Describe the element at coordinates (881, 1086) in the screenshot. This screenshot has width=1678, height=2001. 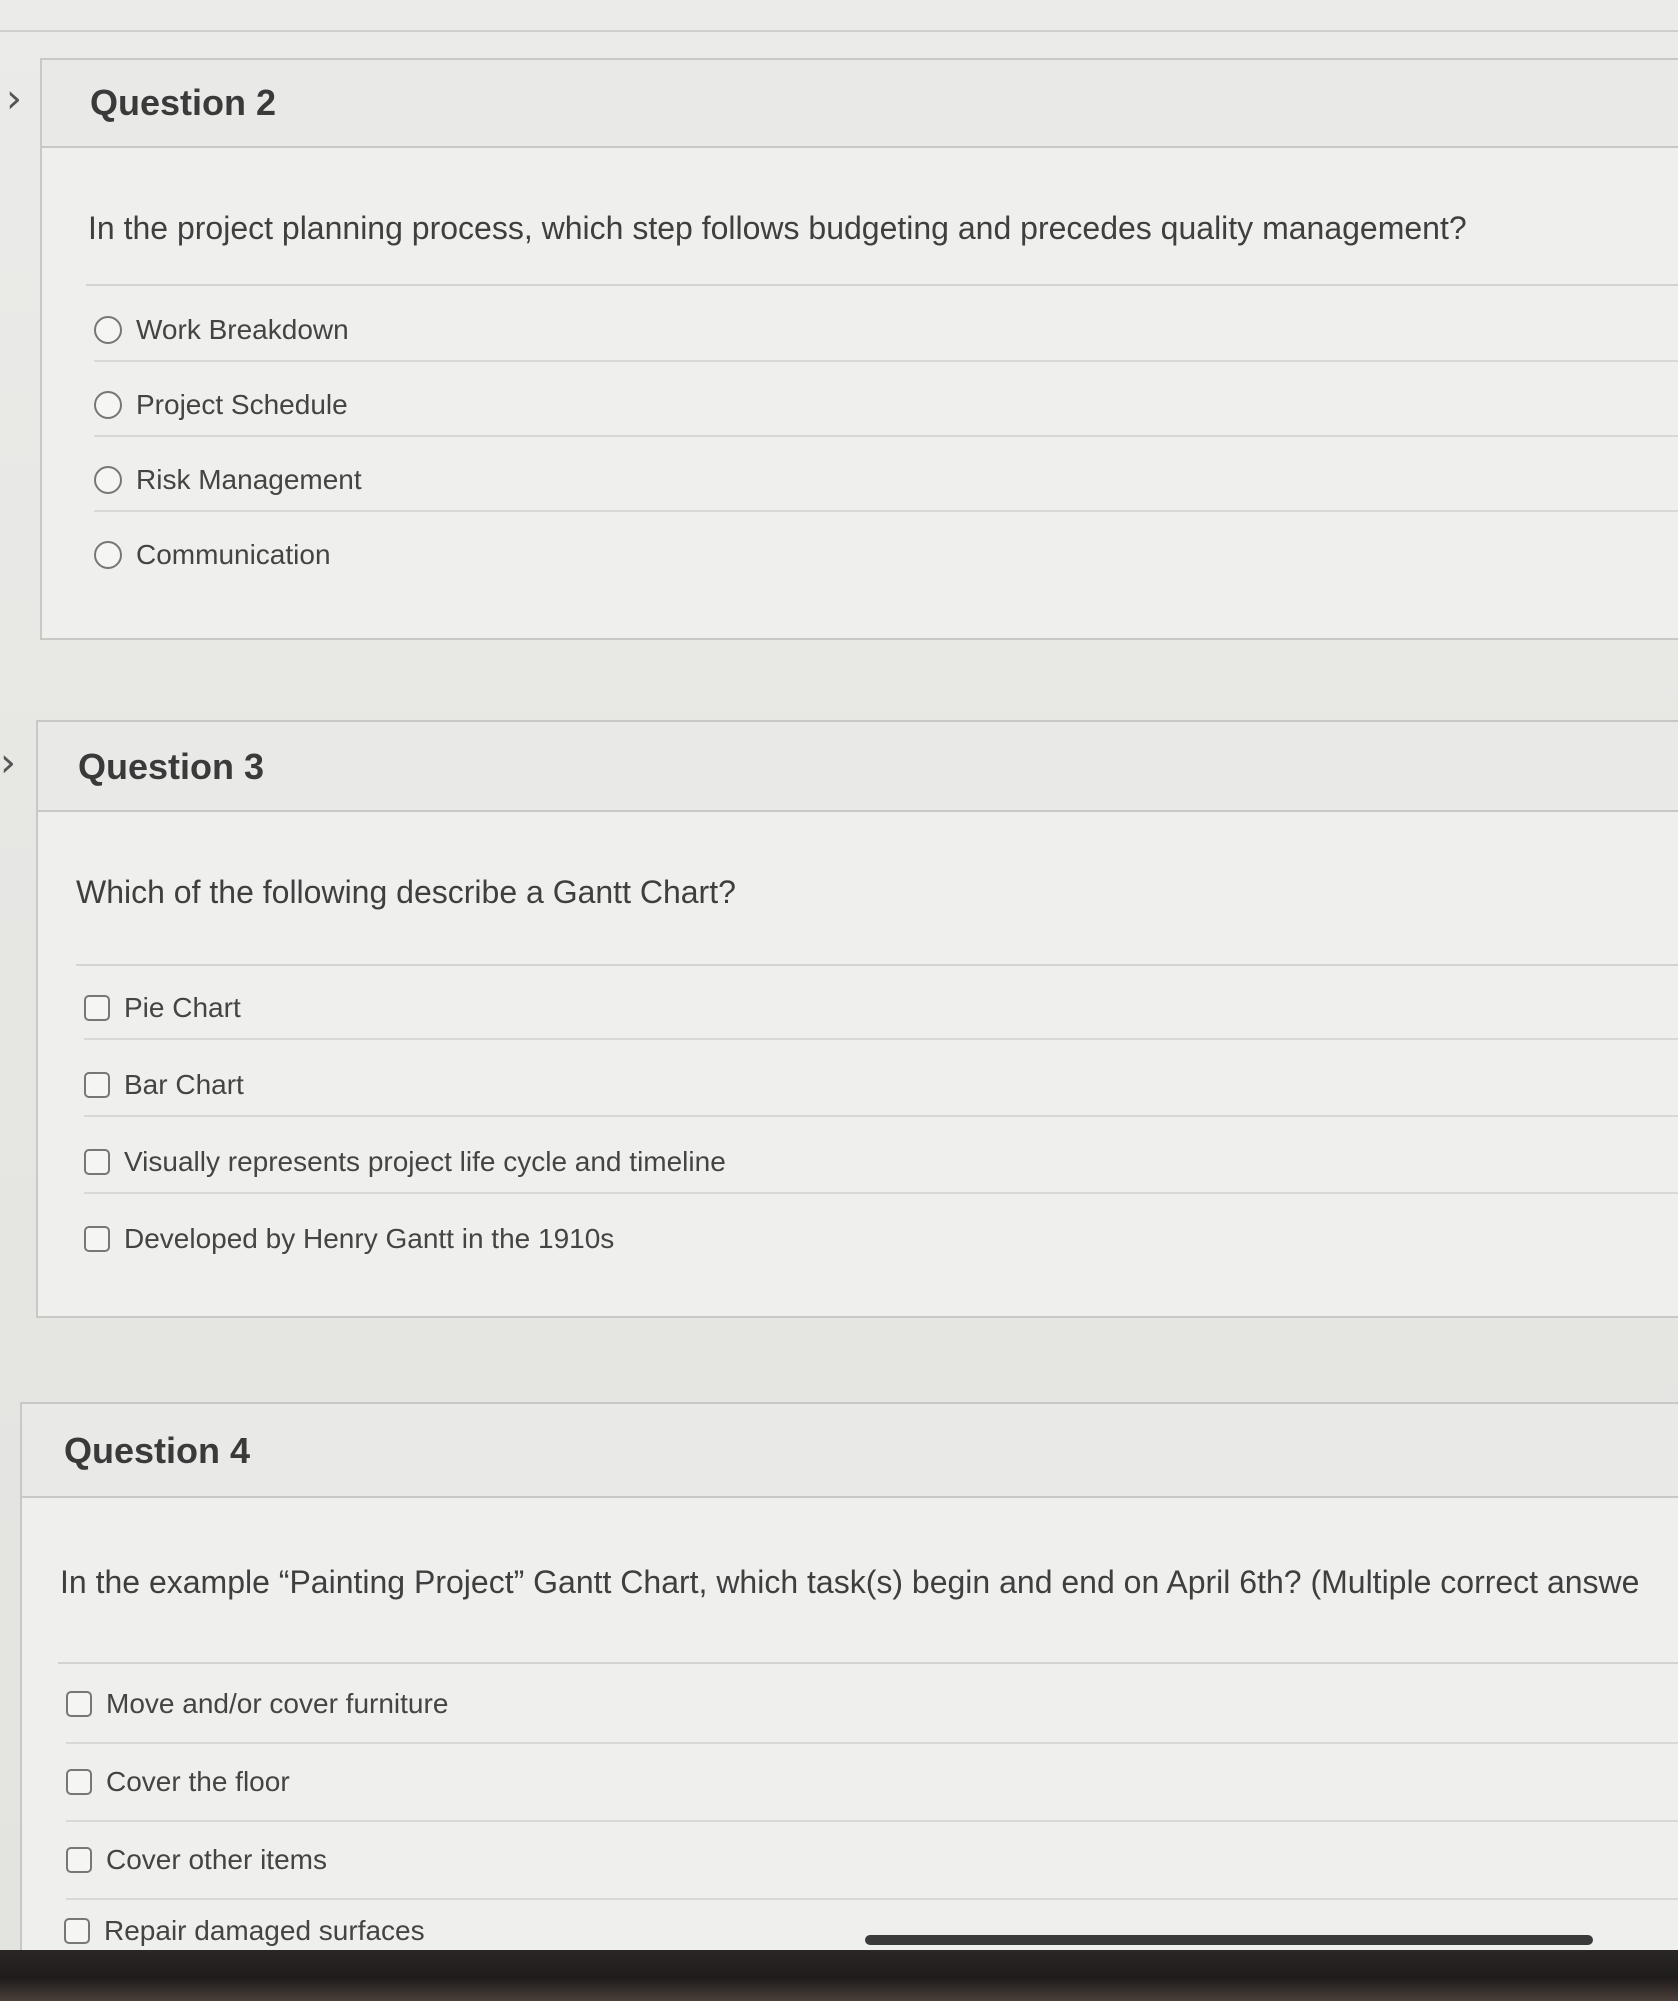
I see `answer-option: Bar Chart` at that location.